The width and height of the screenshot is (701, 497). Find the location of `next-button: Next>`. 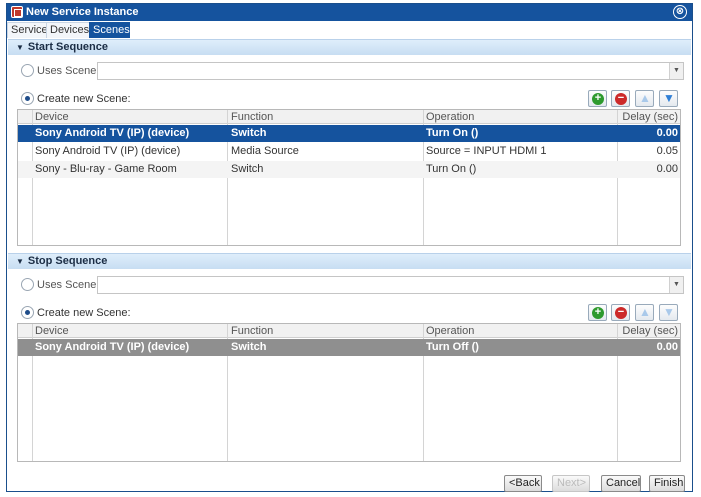

next-button: Next> is located at coordinates (571, 483).